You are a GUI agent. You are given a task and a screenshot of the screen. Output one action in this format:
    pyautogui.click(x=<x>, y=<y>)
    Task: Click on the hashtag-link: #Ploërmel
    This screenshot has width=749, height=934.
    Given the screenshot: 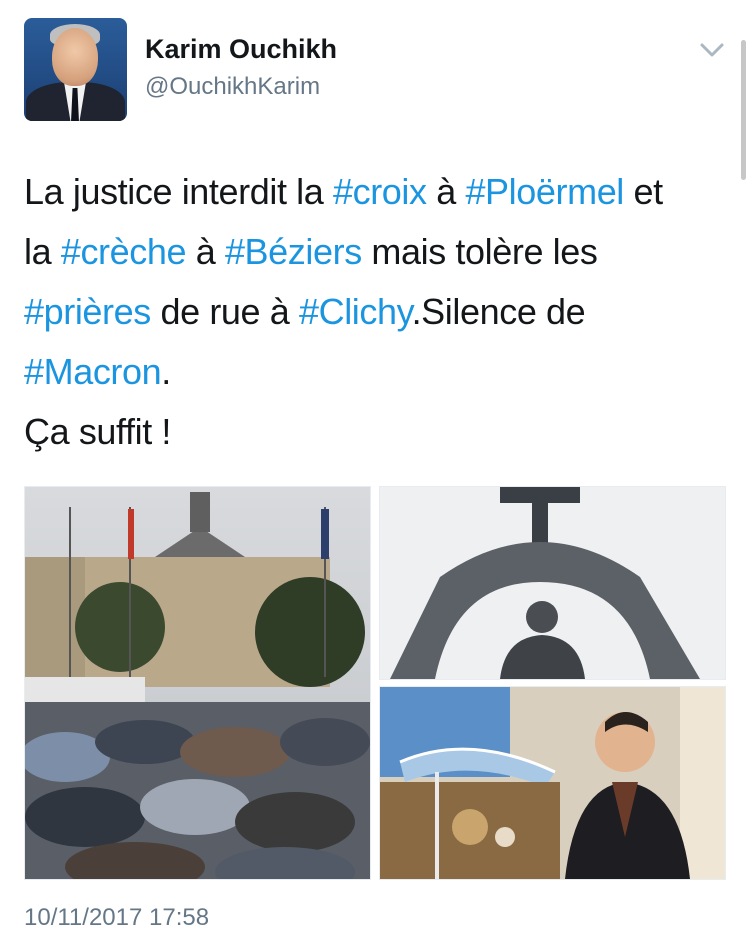 What is the action you would take?
    pyautogui.click(x=544, y=191)
    